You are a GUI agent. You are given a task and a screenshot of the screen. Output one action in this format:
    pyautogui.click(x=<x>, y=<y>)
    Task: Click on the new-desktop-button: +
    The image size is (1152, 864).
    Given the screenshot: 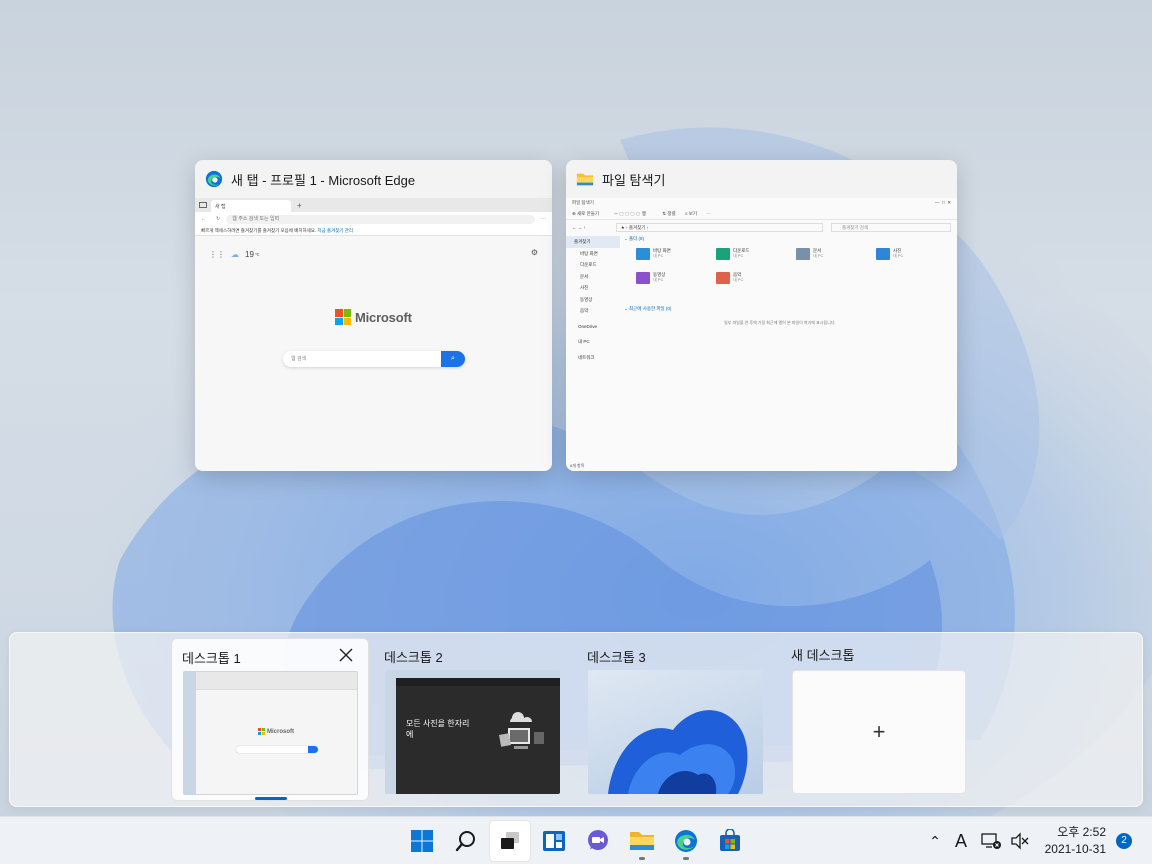 What is the action you would take?
    pyautogui.click(x=879, y=732)
    